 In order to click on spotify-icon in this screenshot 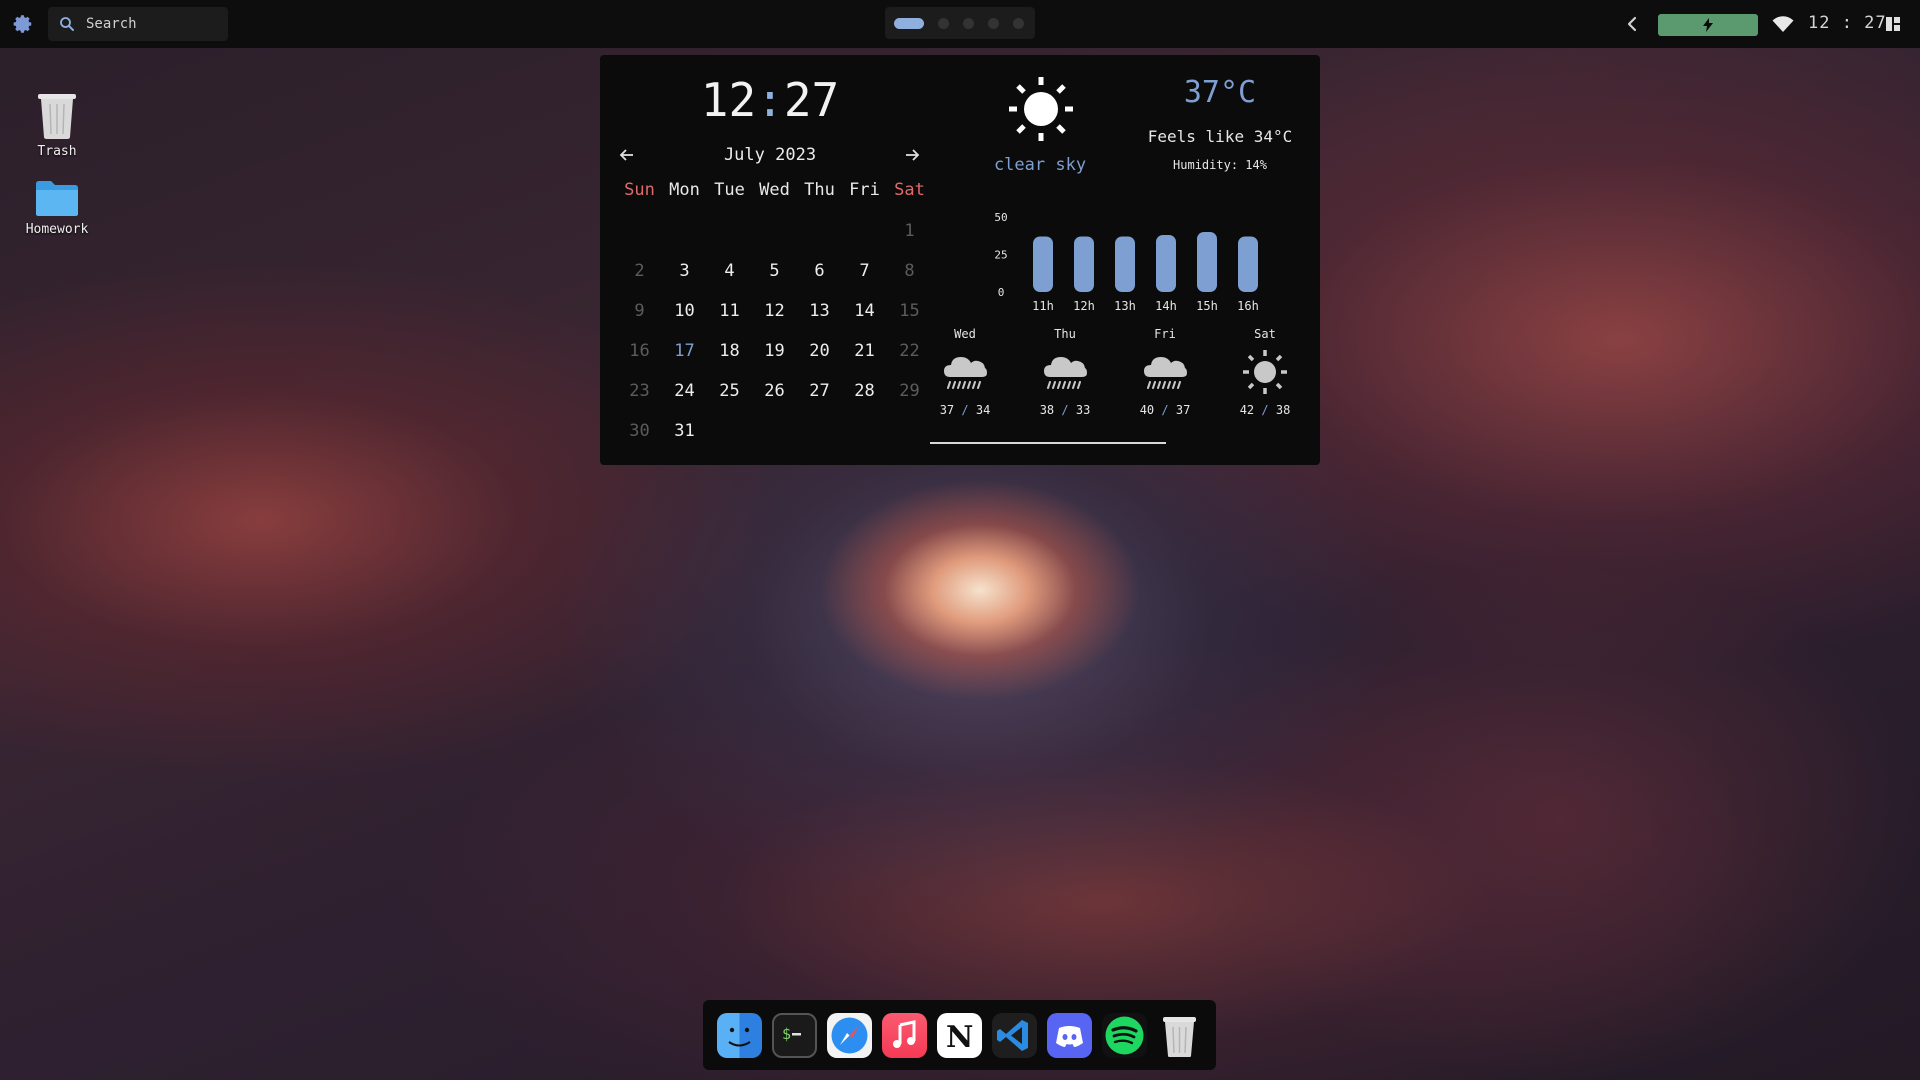, I will do `click(1124, 1035)`.